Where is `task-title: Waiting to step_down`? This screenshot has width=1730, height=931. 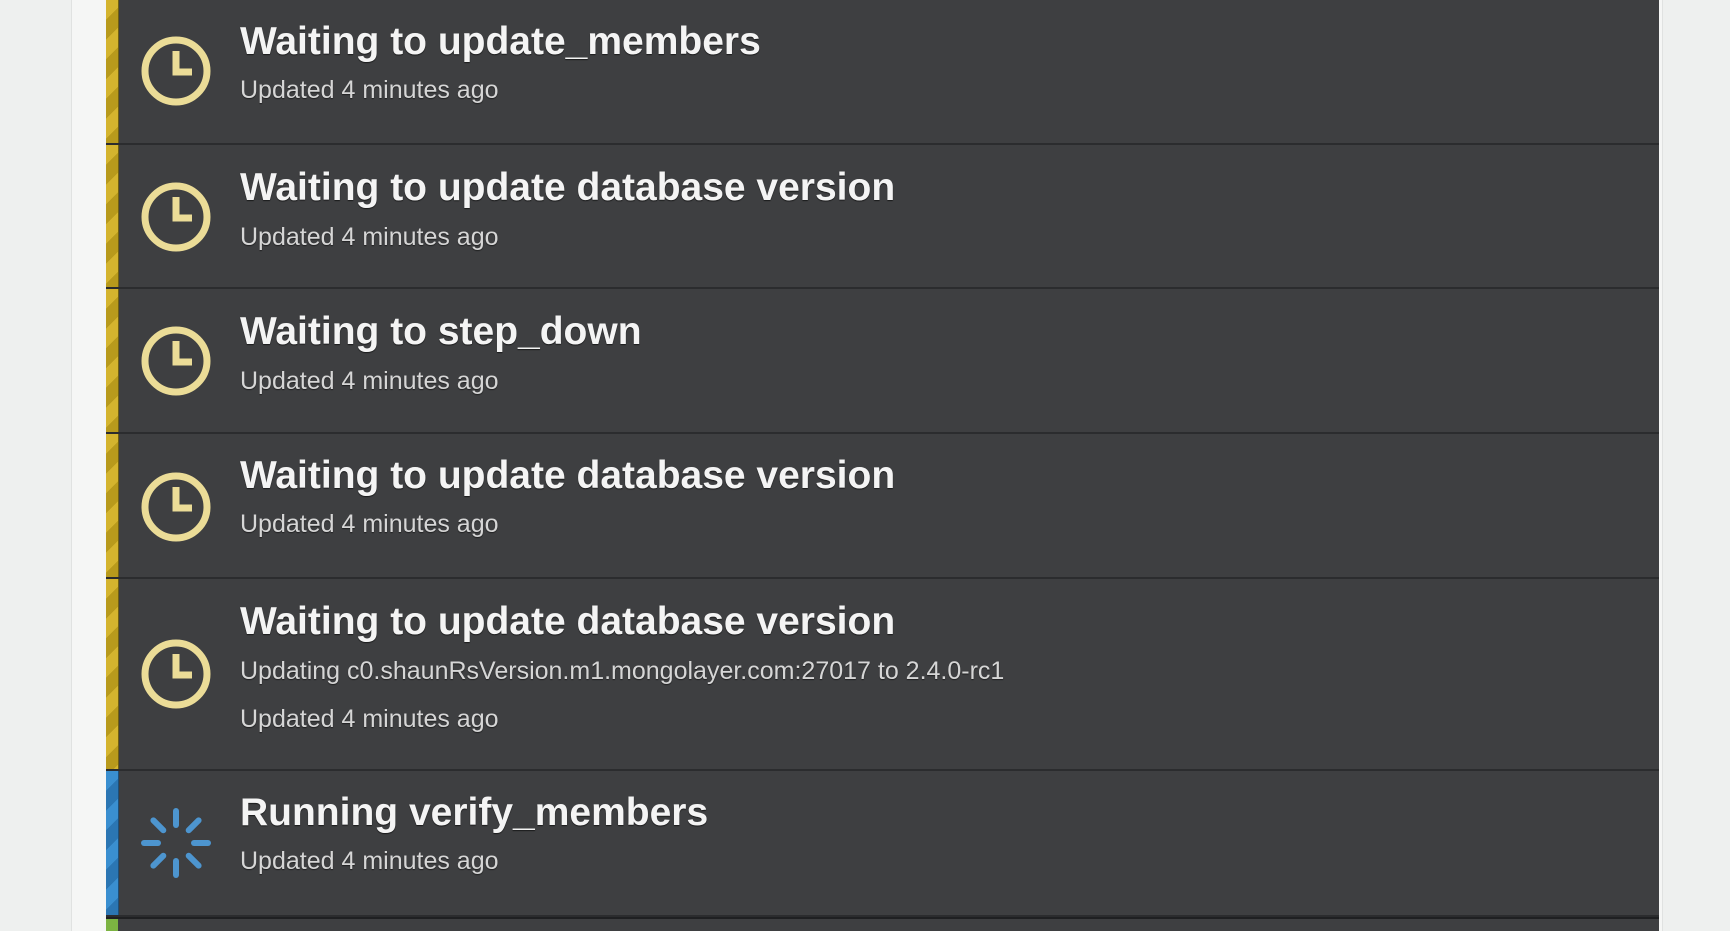
task-title: Waiting to step_down is located at coordinates (441, 331).